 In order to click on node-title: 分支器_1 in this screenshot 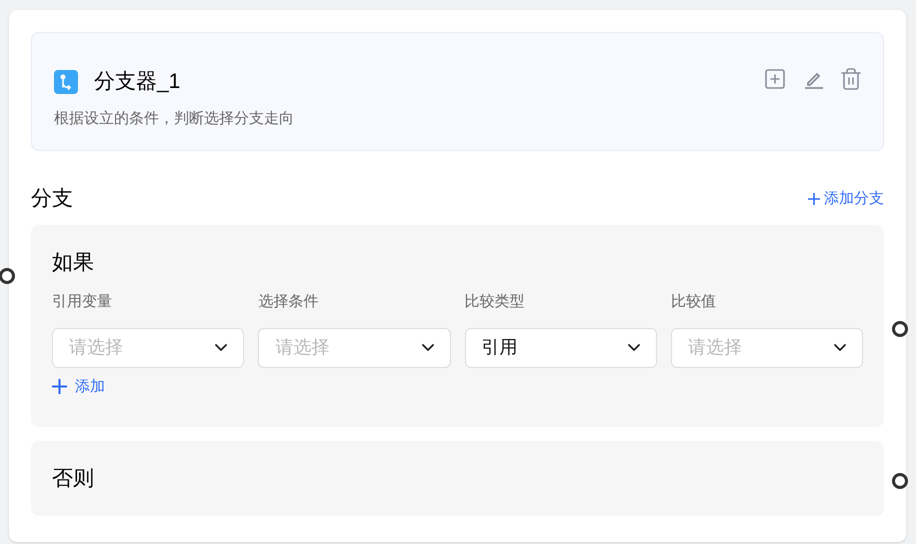, I will do `click(137, 82)`.